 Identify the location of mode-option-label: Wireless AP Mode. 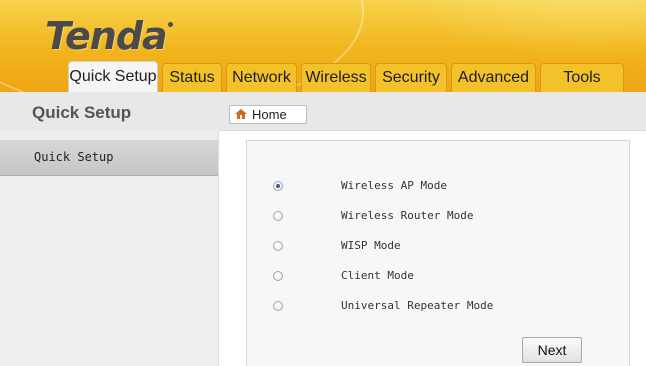
(394, 185).